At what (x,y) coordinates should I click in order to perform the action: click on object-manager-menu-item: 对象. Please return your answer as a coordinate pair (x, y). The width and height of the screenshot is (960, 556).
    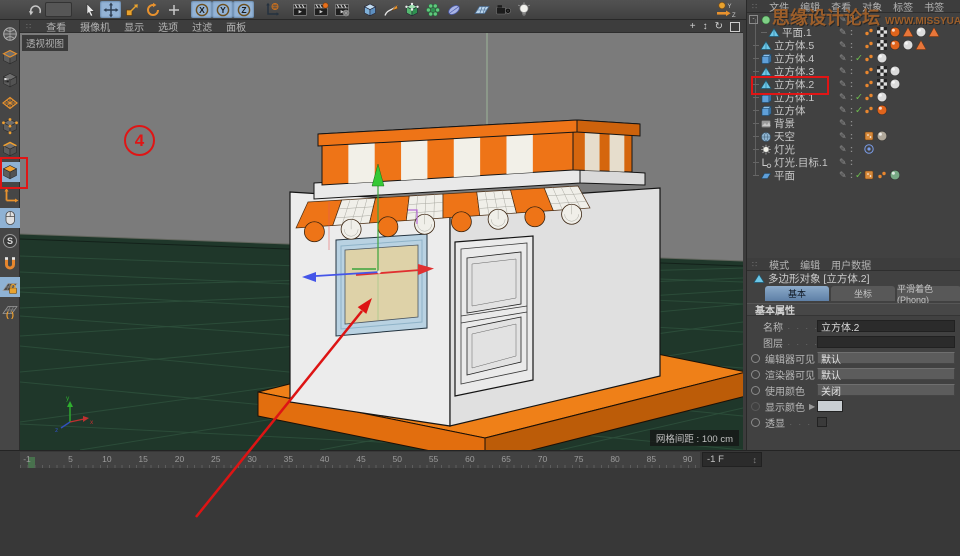
    Looking at the image, I should click on (872, 7).